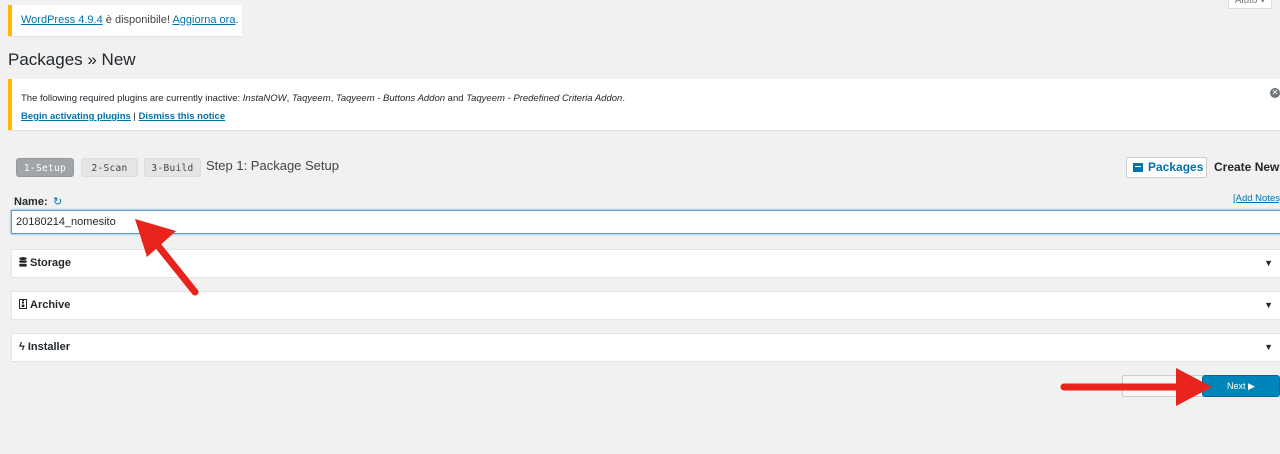 This screenshot has height=454, width=1280. Describe the element at coordinates (311, 98) in the screenshot. I see `plugin-name: Taqyeem` at that location.